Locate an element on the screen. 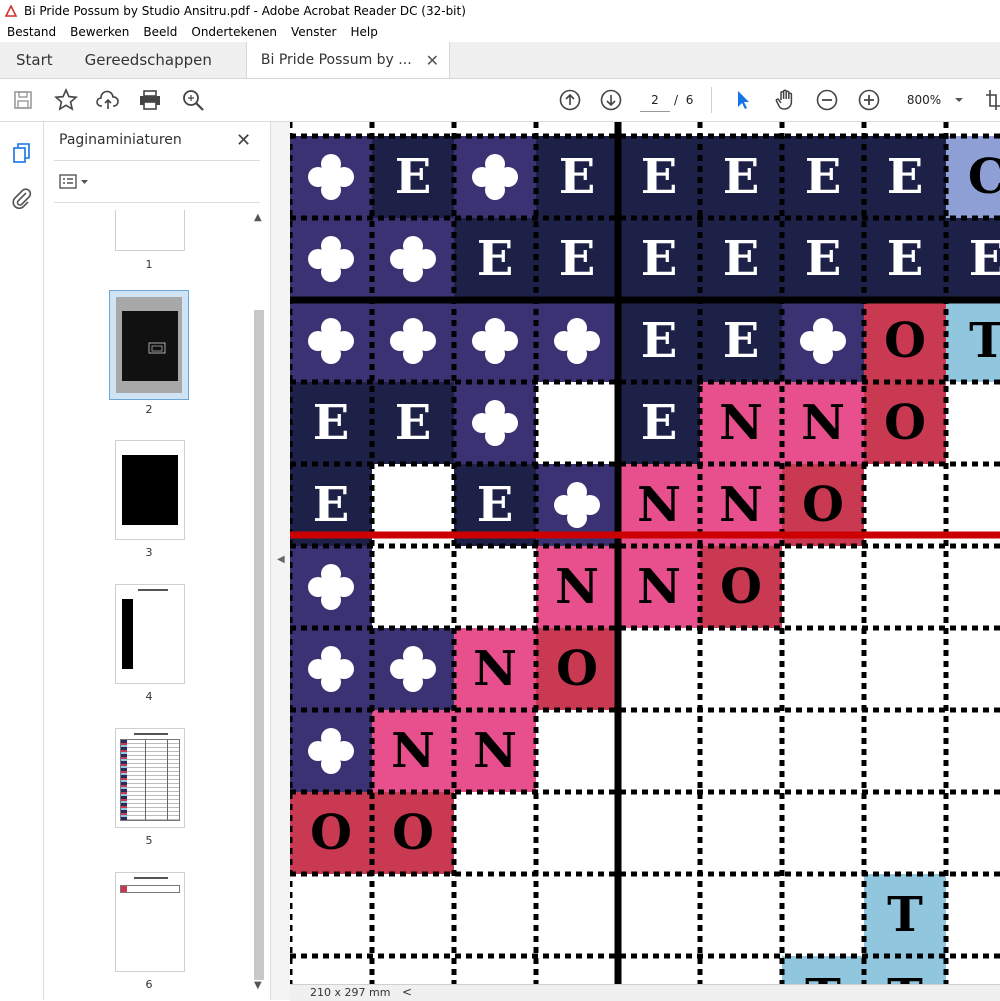 This screenshot has width=1000, height=1001. page-thumbnail-label: 3 is located at coordinates (149, 552).